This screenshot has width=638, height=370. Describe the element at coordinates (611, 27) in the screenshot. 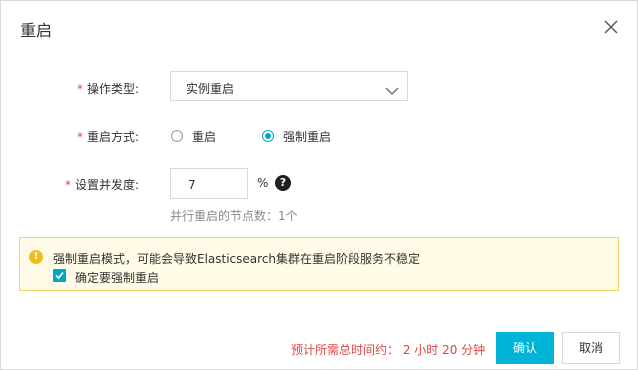

I see `close-icon` at that location.